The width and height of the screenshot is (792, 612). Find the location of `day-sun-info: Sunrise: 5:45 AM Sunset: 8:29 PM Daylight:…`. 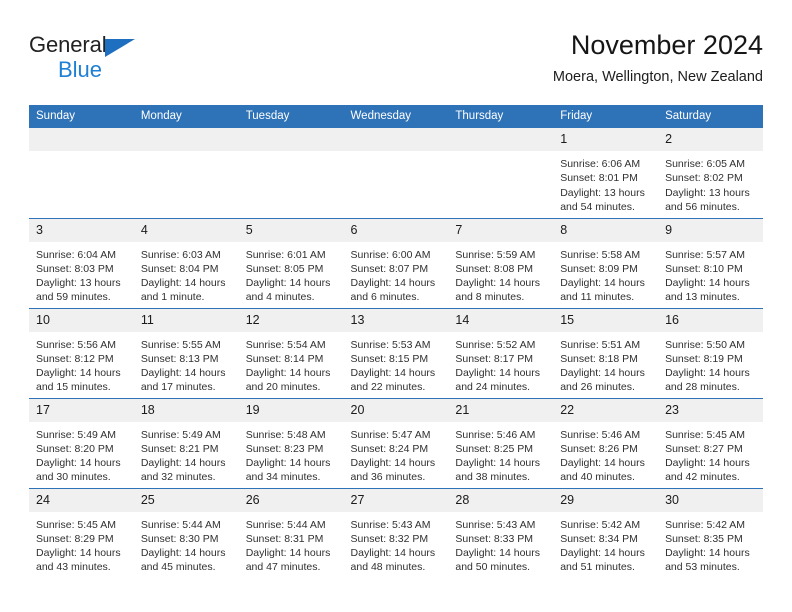

day-sun-info: Sunrise: 5:45 AM Sunset: 8:29 PM Daylight:… is located at coordinates (81, 543).